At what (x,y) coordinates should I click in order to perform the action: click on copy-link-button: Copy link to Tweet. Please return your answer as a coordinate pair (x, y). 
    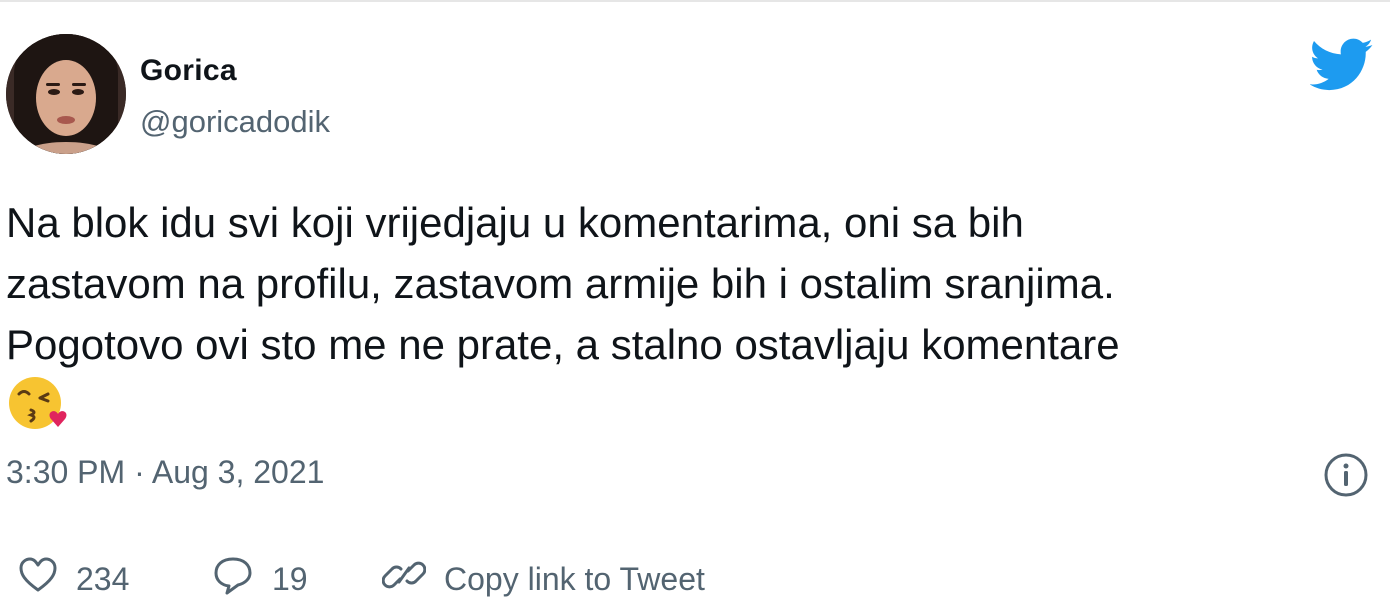
    Looking at the image, I should click on (543, 577).